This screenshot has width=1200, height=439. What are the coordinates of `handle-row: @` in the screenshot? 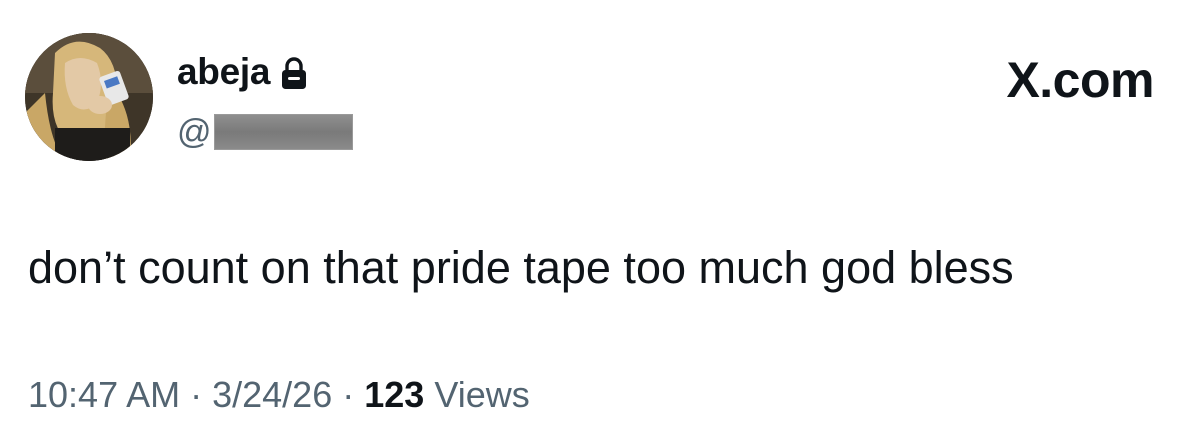 It's located at (265, 132).